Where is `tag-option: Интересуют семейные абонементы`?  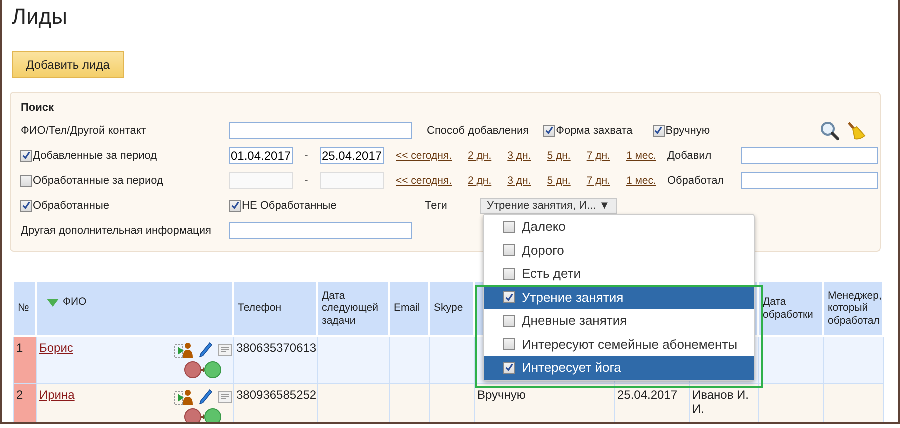 tag-option: Интересуют семейные абонементы is located at coordinates (619, 344).